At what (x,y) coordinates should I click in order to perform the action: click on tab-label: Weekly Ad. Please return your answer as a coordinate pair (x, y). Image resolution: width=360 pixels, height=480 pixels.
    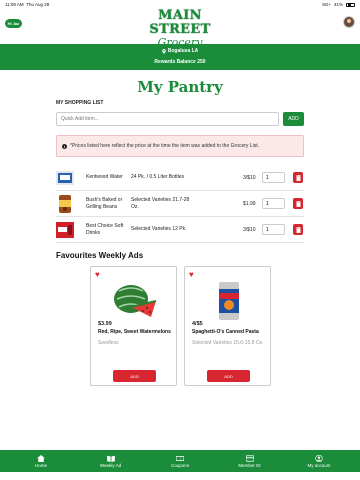
    Looking at the image, I should click on (110, 465).